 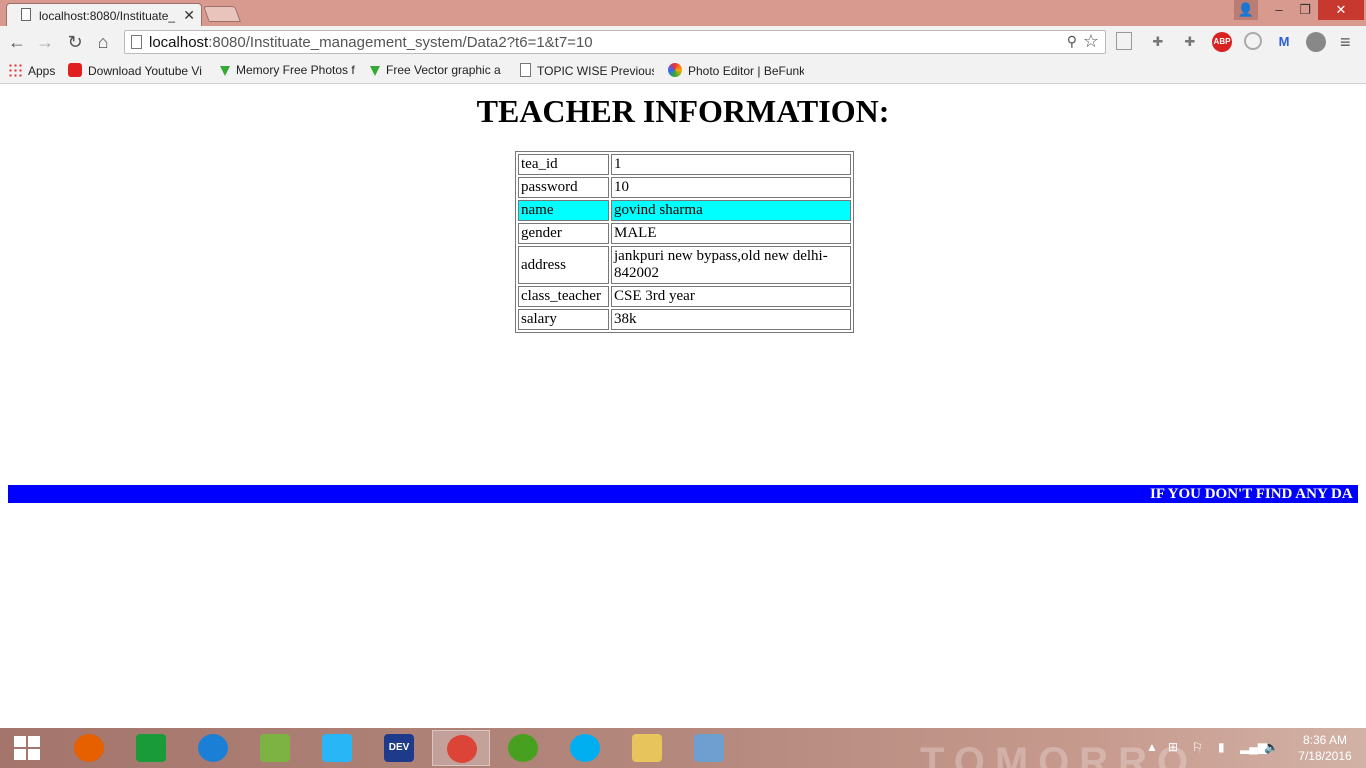 I want to click on home-button: ⌂, so click(x=103, y=42).